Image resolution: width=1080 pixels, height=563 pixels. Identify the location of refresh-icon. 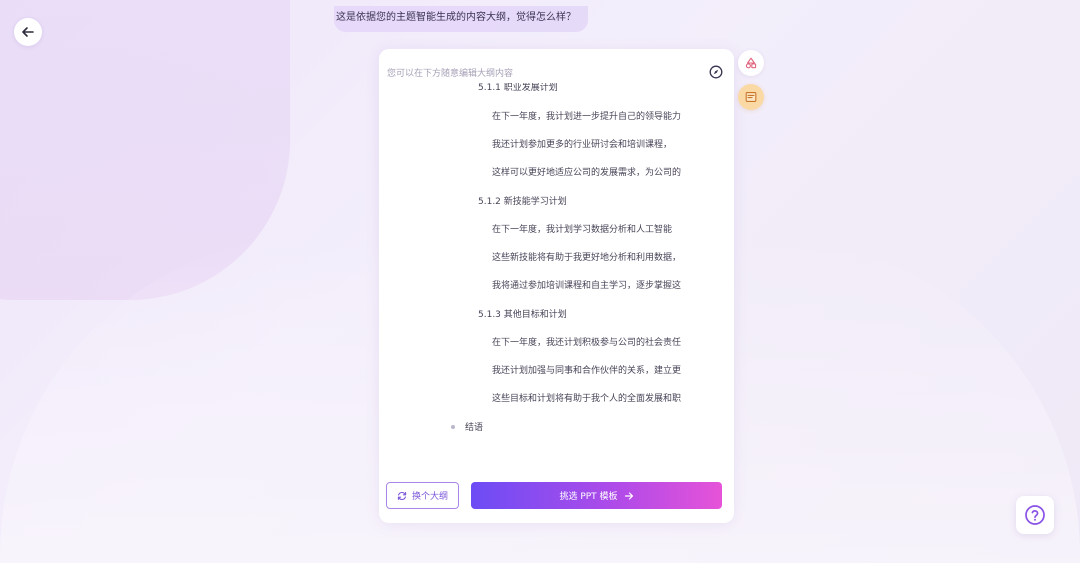
(402, 495).